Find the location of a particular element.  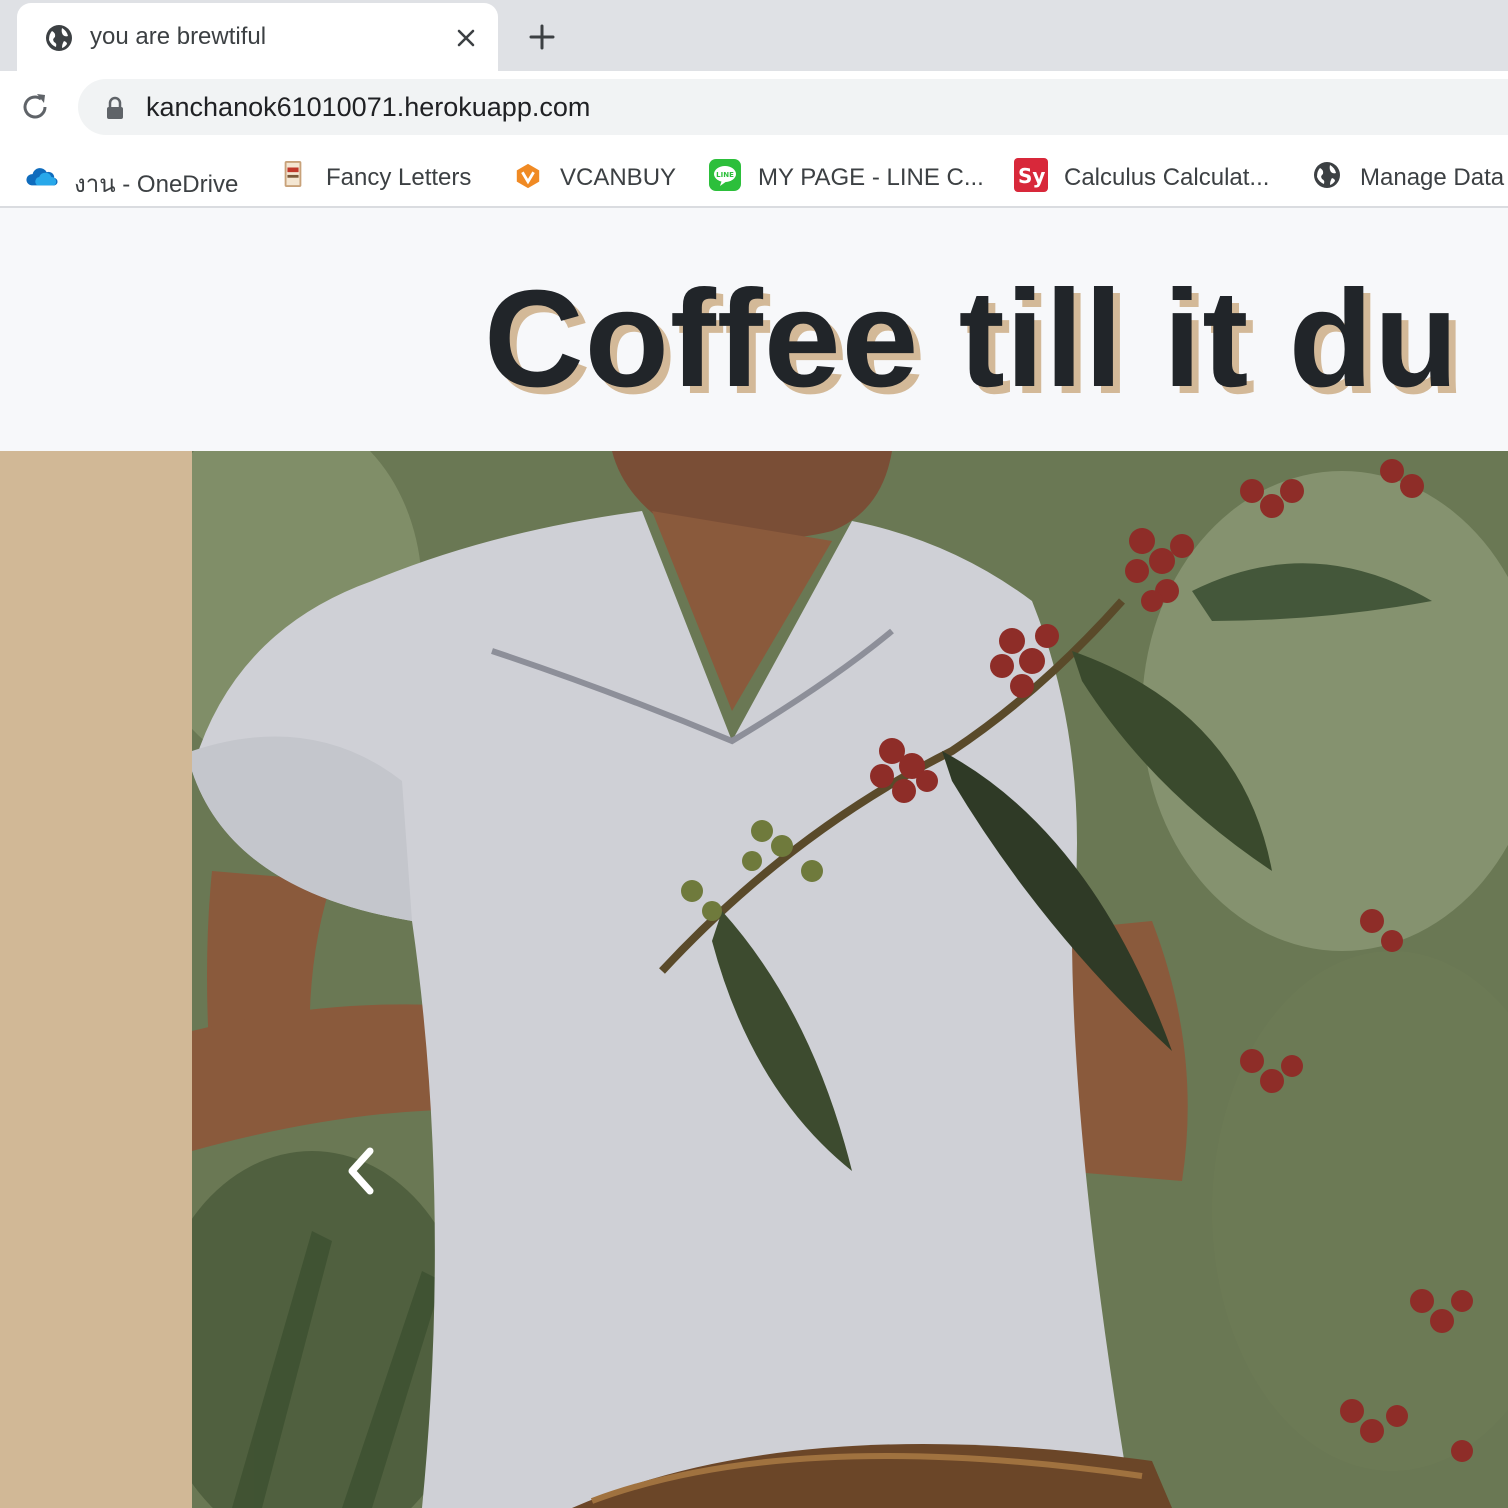

tab-title: you are brewtiful is located at coordinates (178, 36).